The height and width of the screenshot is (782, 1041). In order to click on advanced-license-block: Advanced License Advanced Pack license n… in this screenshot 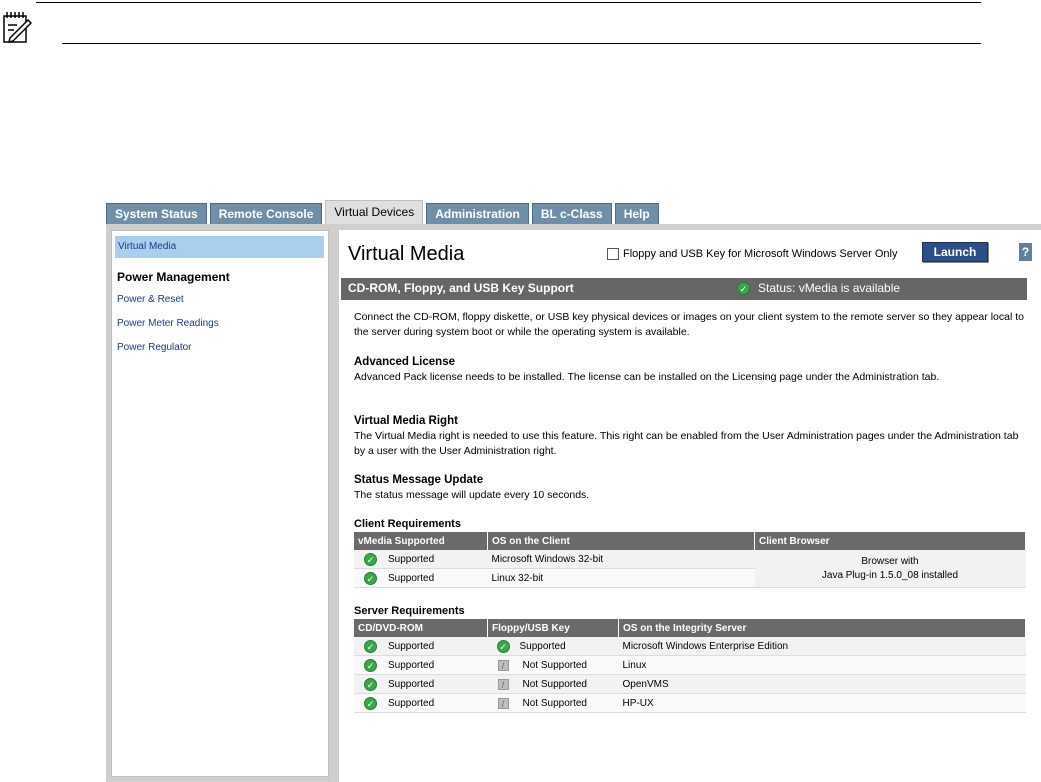, I will do `click(690, 370)`.